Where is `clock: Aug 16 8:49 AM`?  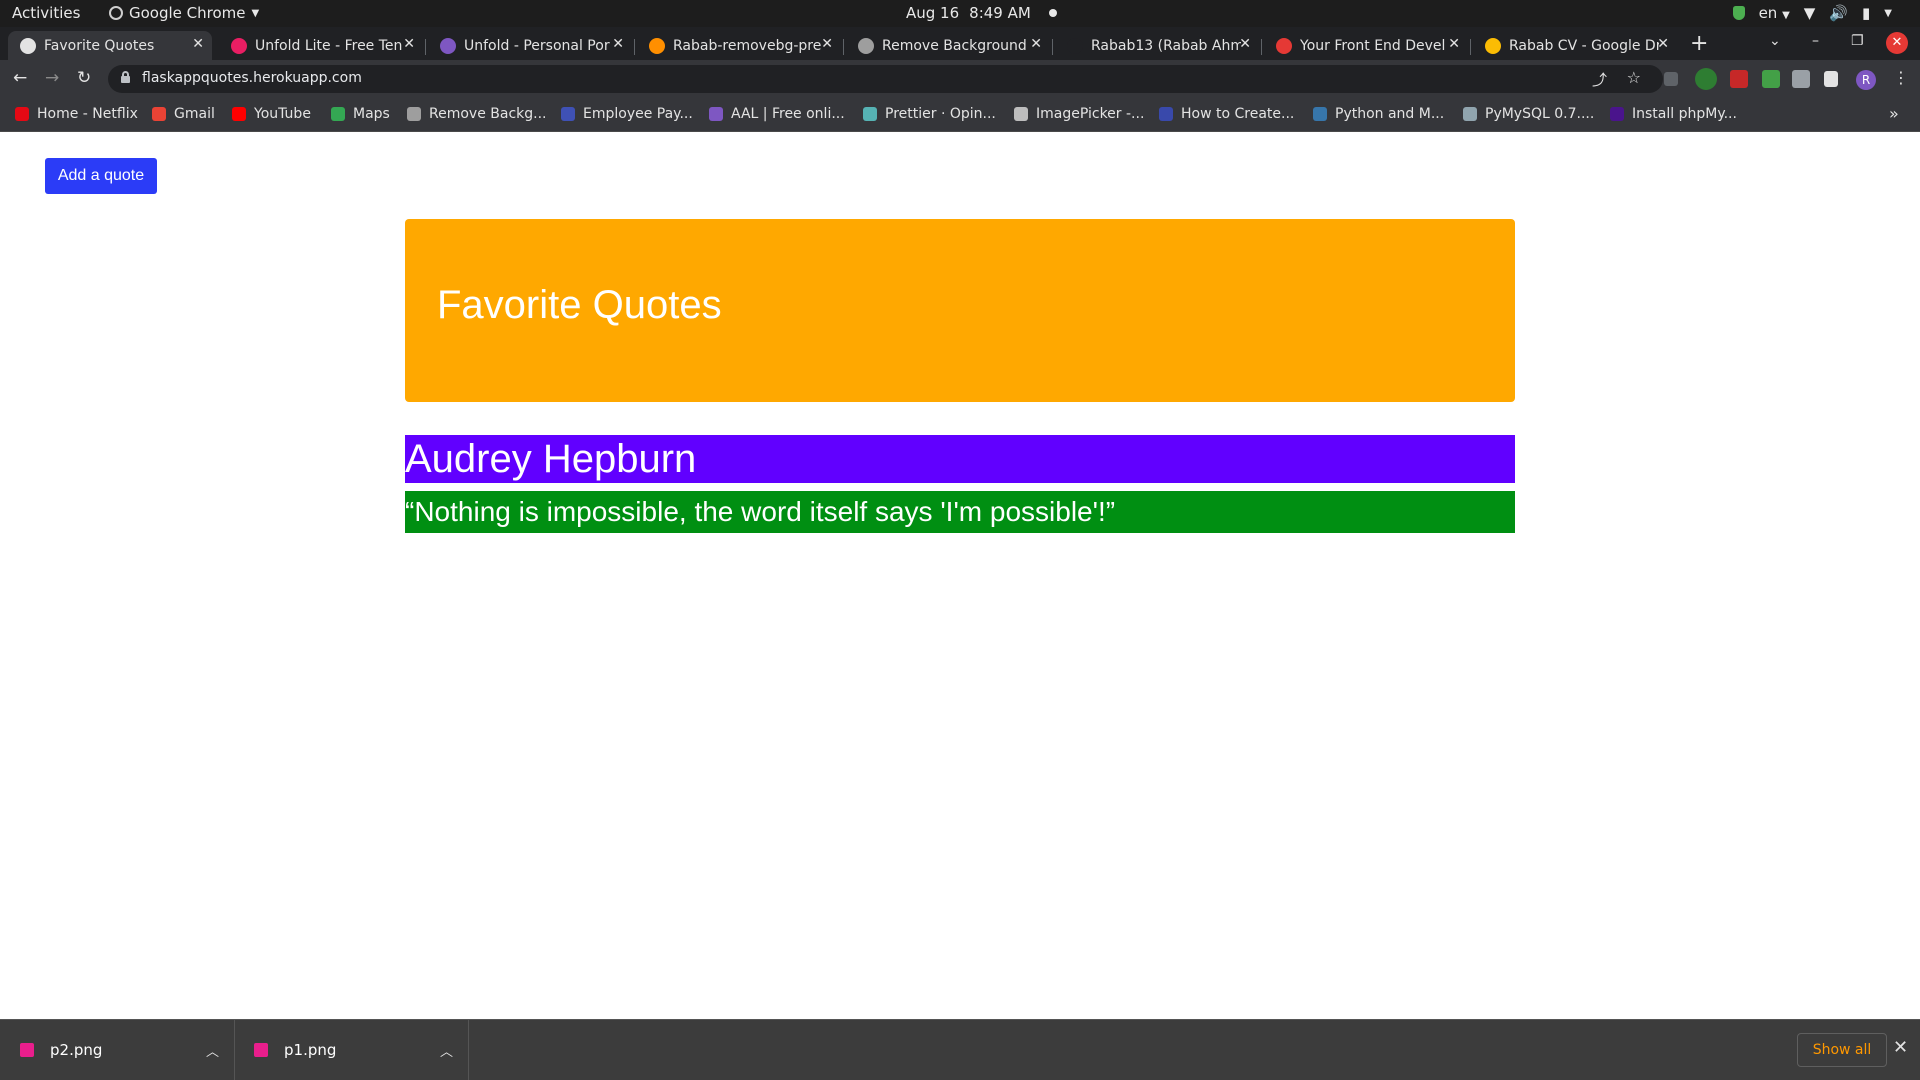 clock: Aug 16 8:49 AM is located at coordinates (981, 13).